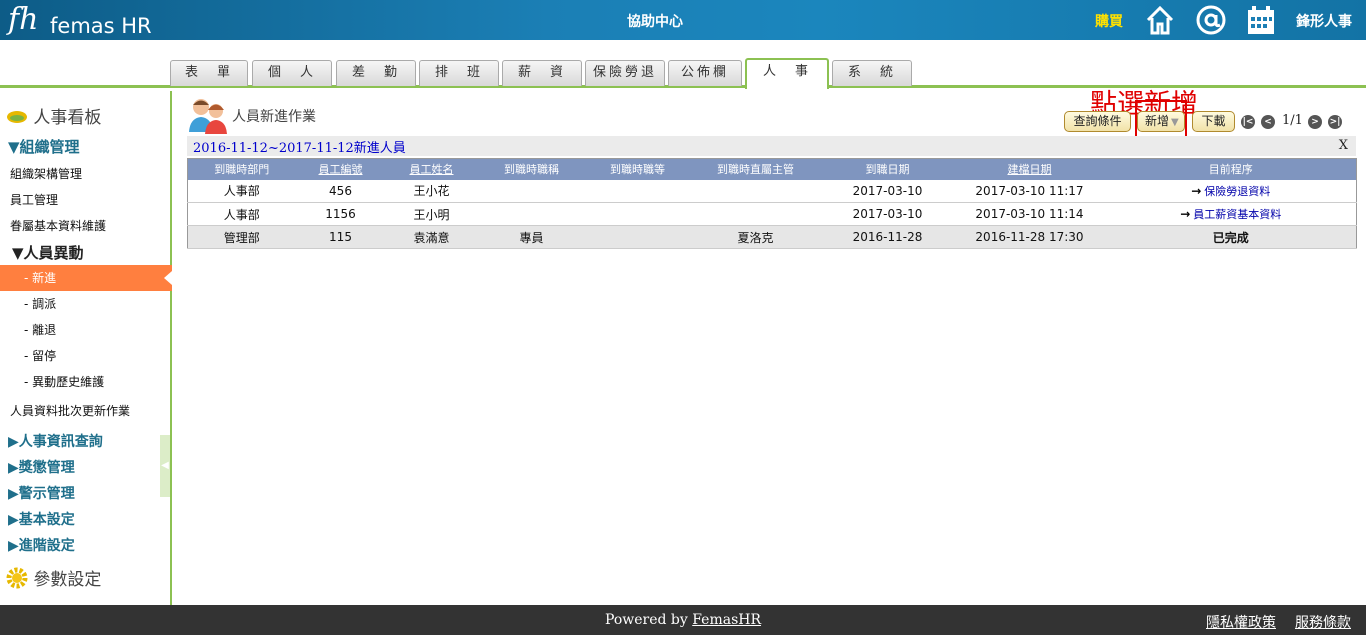  I want to click on sidebar-item-transfer: - 調派, so click(109, 303).